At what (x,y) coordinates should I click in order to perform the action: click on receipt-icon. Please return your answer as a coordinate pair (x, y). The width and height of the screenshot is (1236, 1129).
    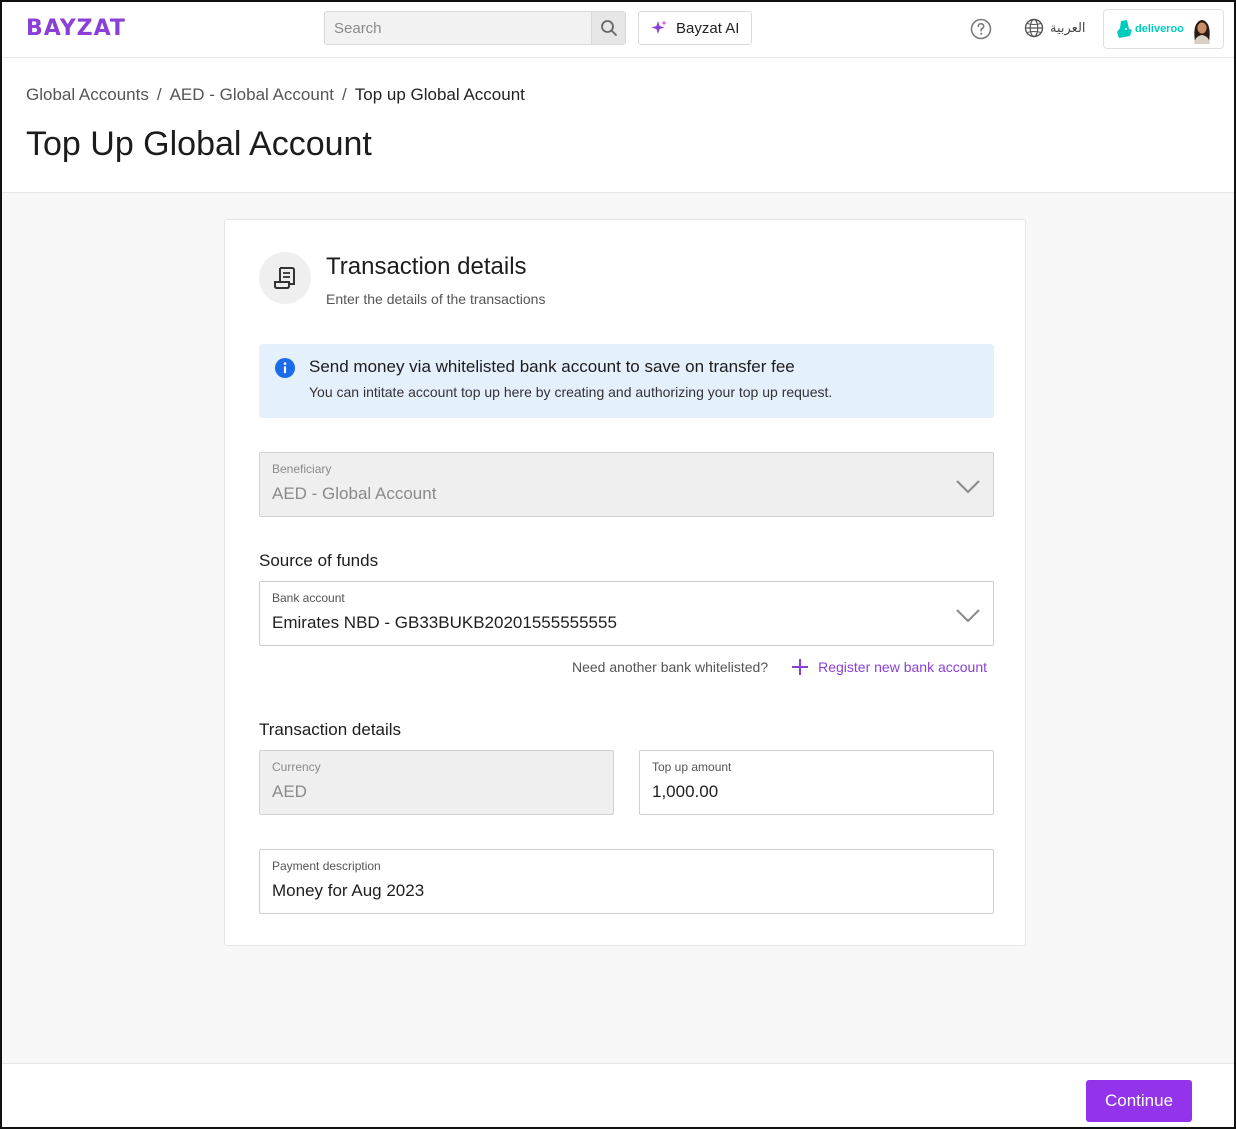
    Looking at the image, I should click on (284, 278).